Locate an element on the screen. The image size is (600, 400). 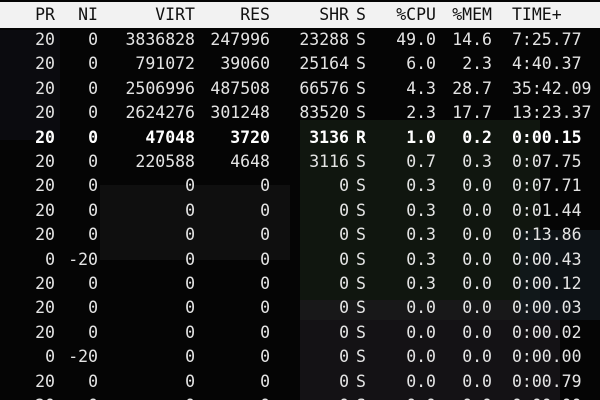
cell-shr: 3136 is located at coordinates (329, 137).